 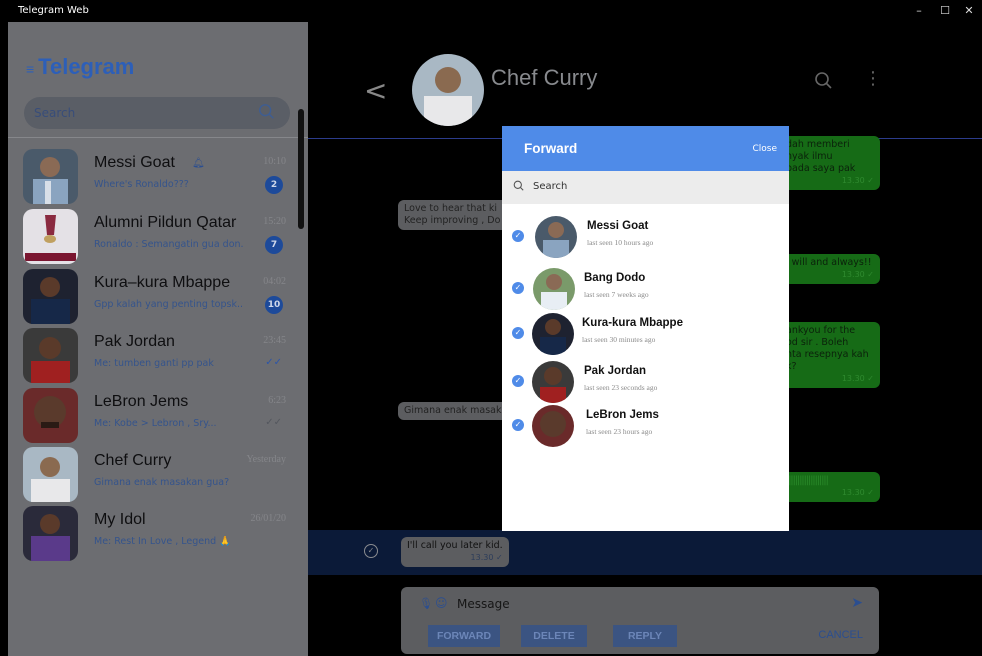 I want to click on message-input: Message, so click(x=483, y=604).